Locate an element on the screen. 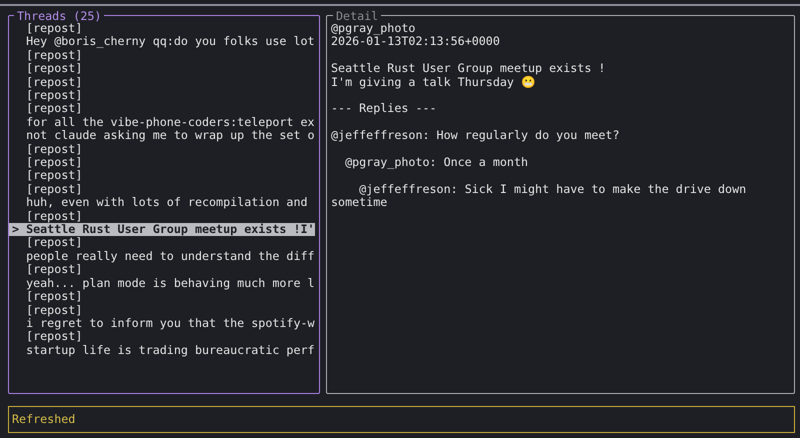 This screenshot has width=800, height=438. thread-item: startup life is trading bureaucratic perf is located at coordinates (163, 351).